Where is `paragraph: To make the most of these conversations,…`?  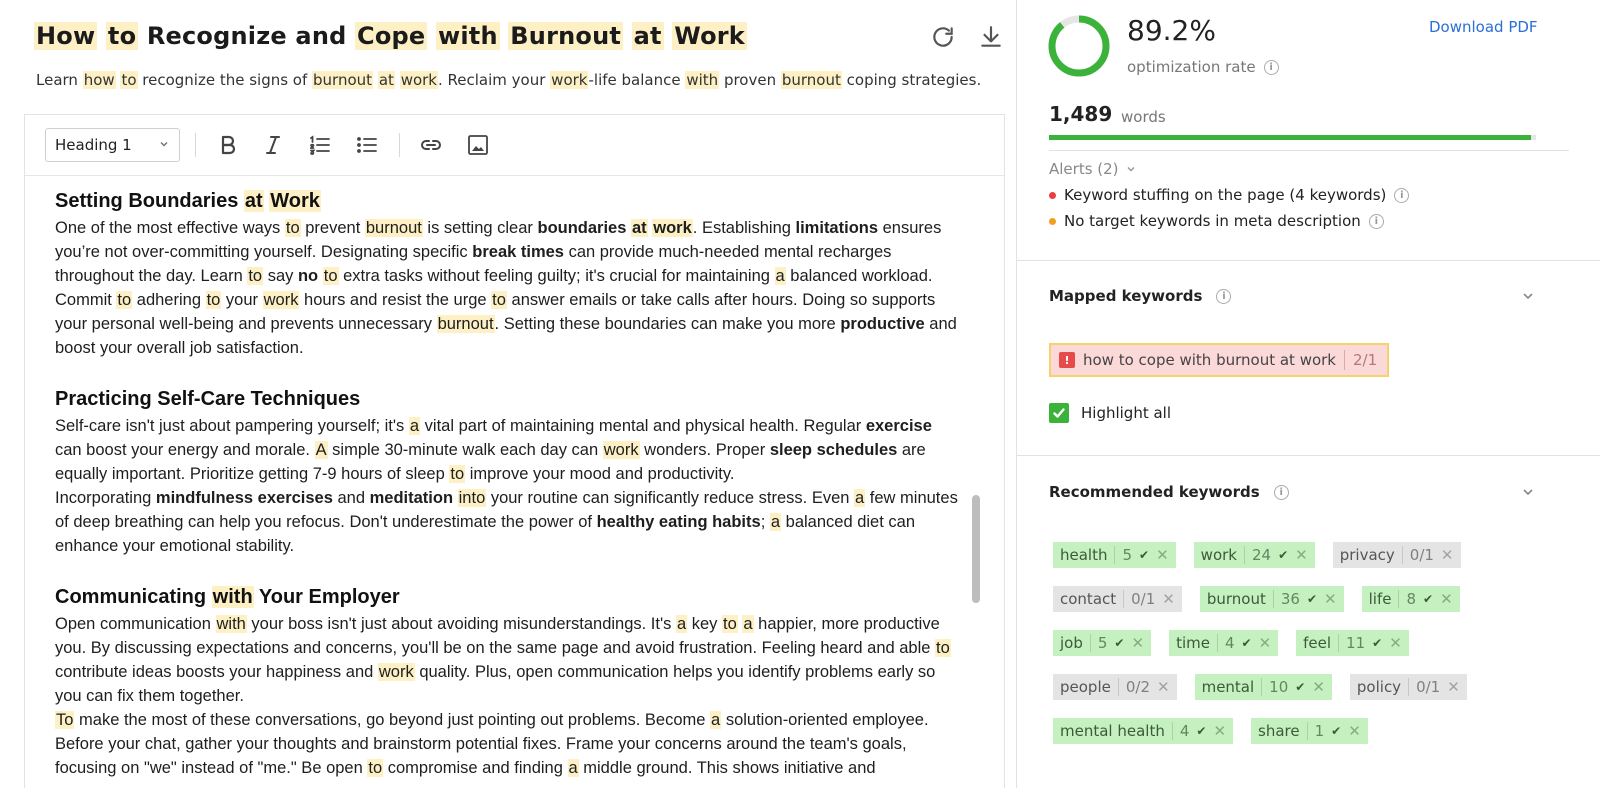 paragraph: To make the most of these conversations,… is located at coordinates (507, 744).